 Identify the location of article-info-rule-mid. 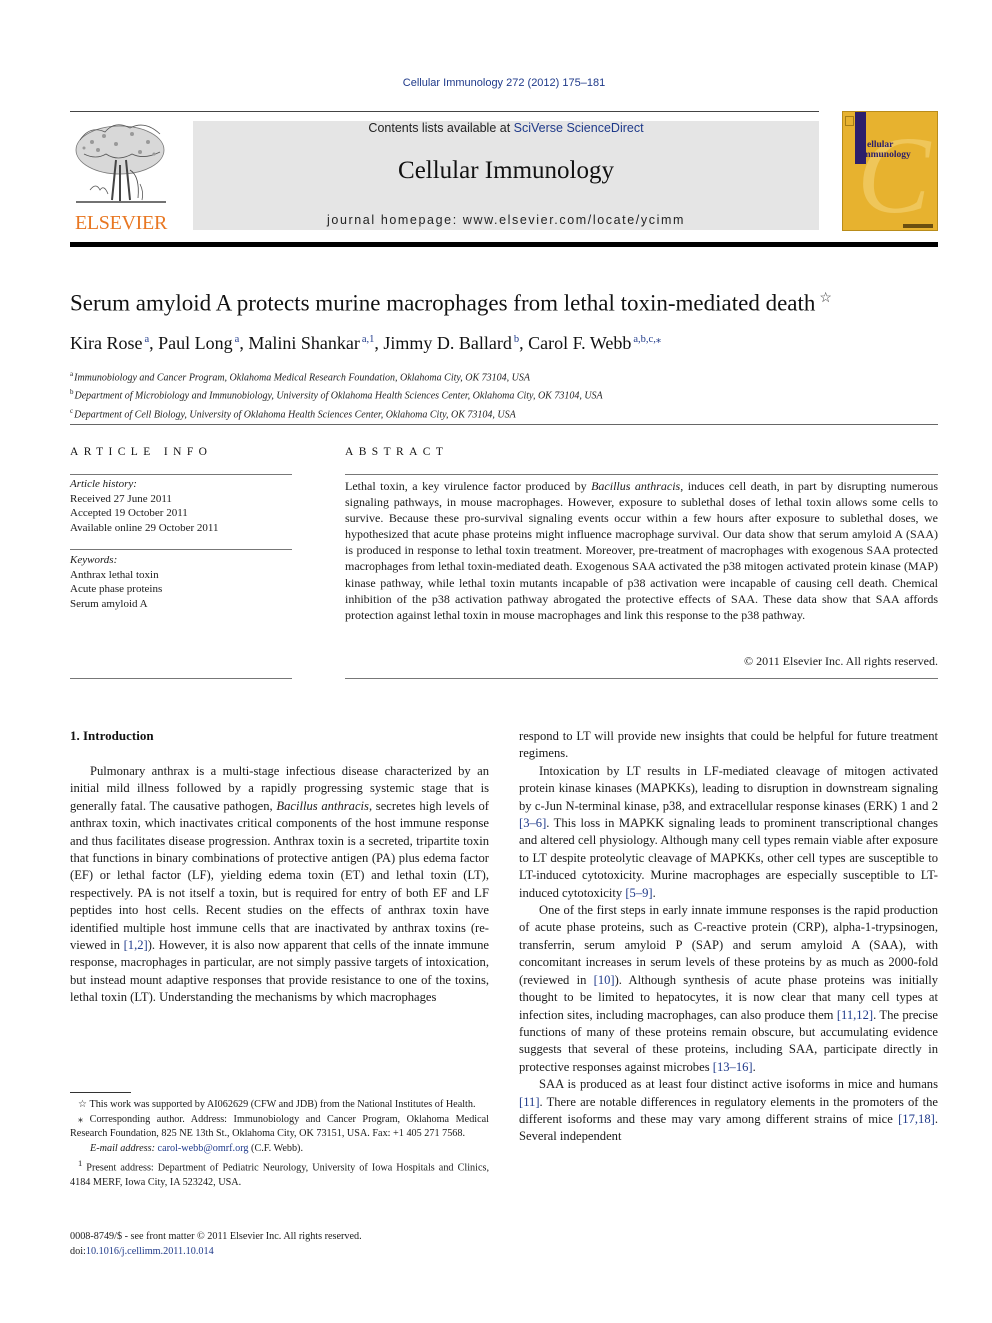
(181, 549).